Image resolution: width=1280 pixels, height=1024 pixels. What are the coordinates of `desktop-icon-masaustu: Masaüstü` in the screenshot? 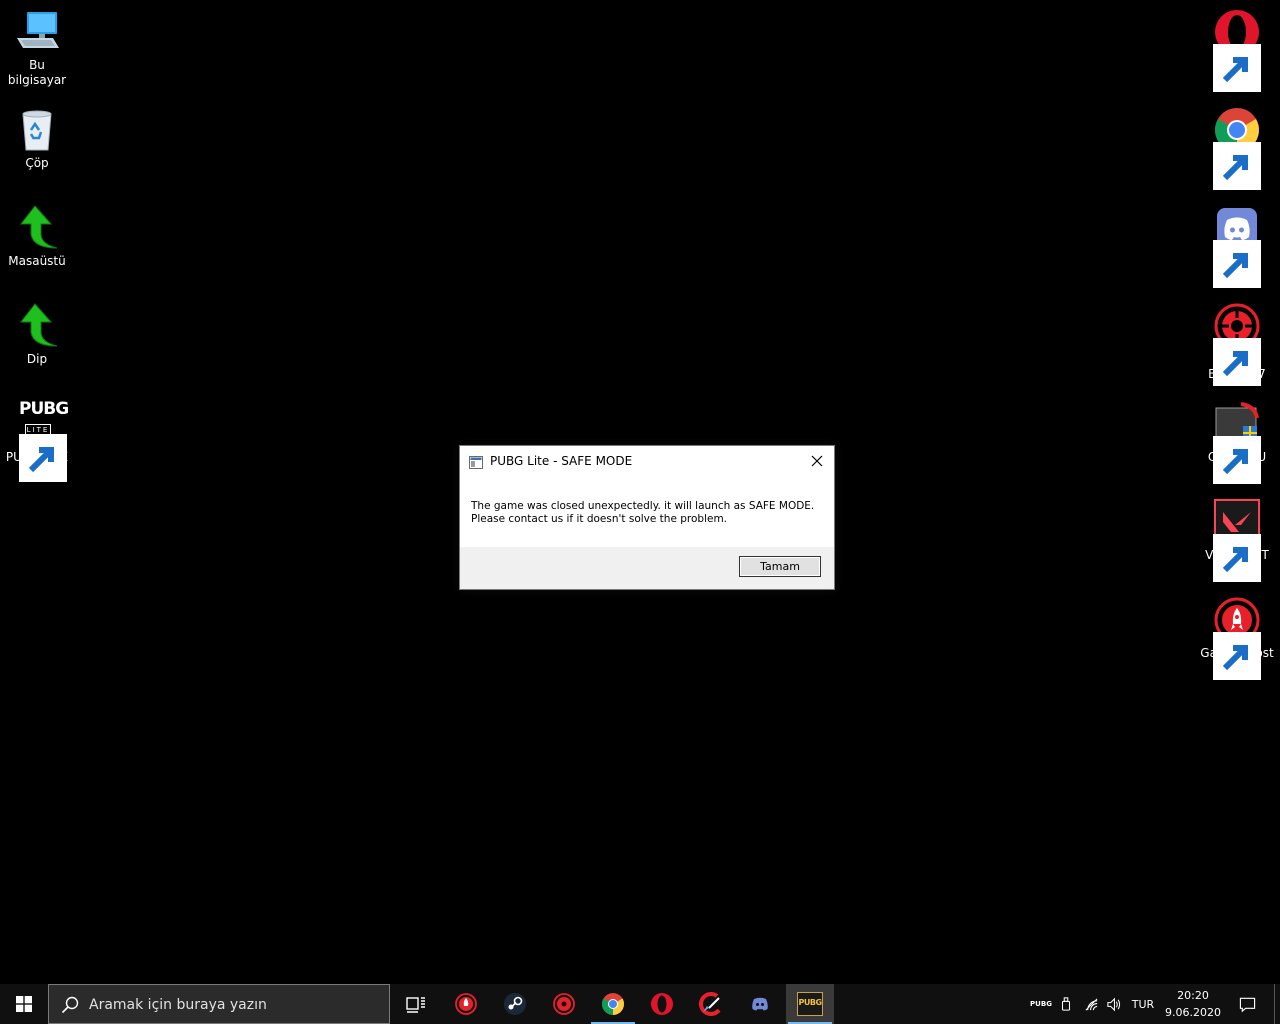 It's located at (37, 236).